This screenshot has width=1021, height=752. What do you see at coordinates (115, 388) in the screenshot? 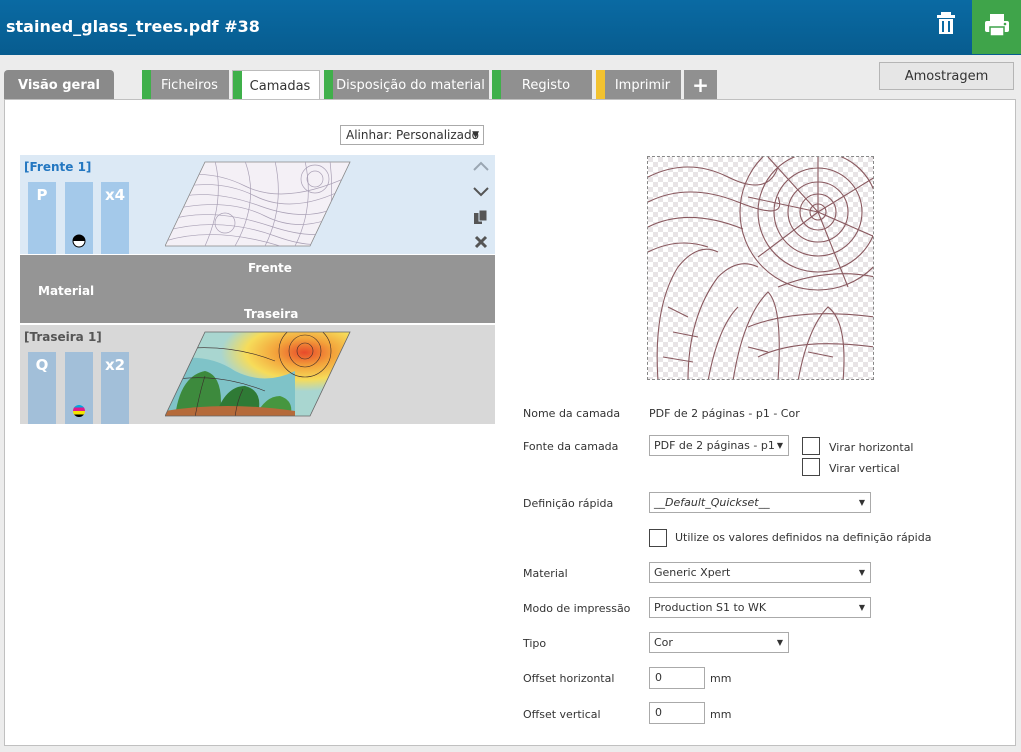
I see `layer-back-count-chip: x2` at bounding box center [115, 388].